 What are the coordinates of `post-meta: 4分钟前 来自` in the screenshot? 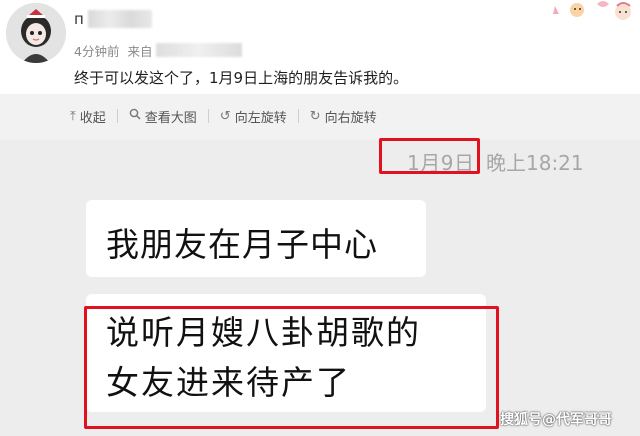 It's located at (158, 50).